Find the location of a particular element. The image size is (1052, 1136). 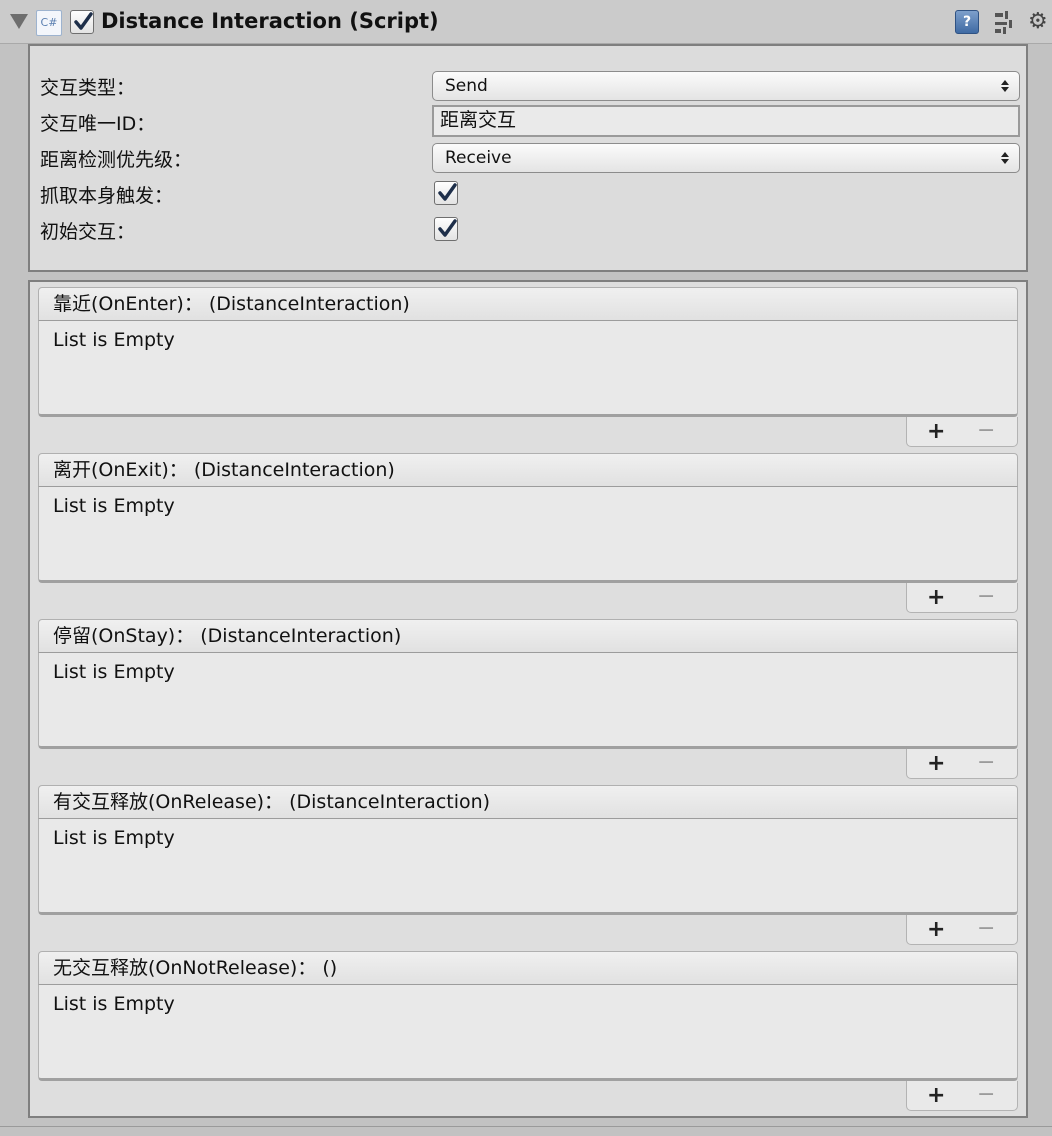

initial-interaction-checkbox is located at coordinates (446, 229).